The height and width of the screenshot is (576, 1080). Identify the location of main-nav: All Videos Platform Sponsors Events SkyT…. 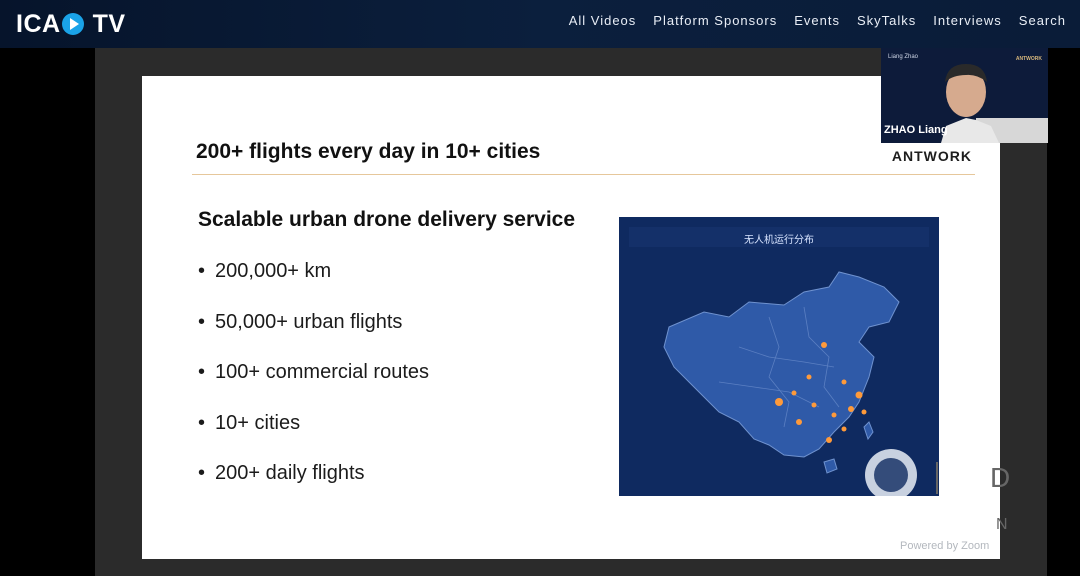
(809, 21).